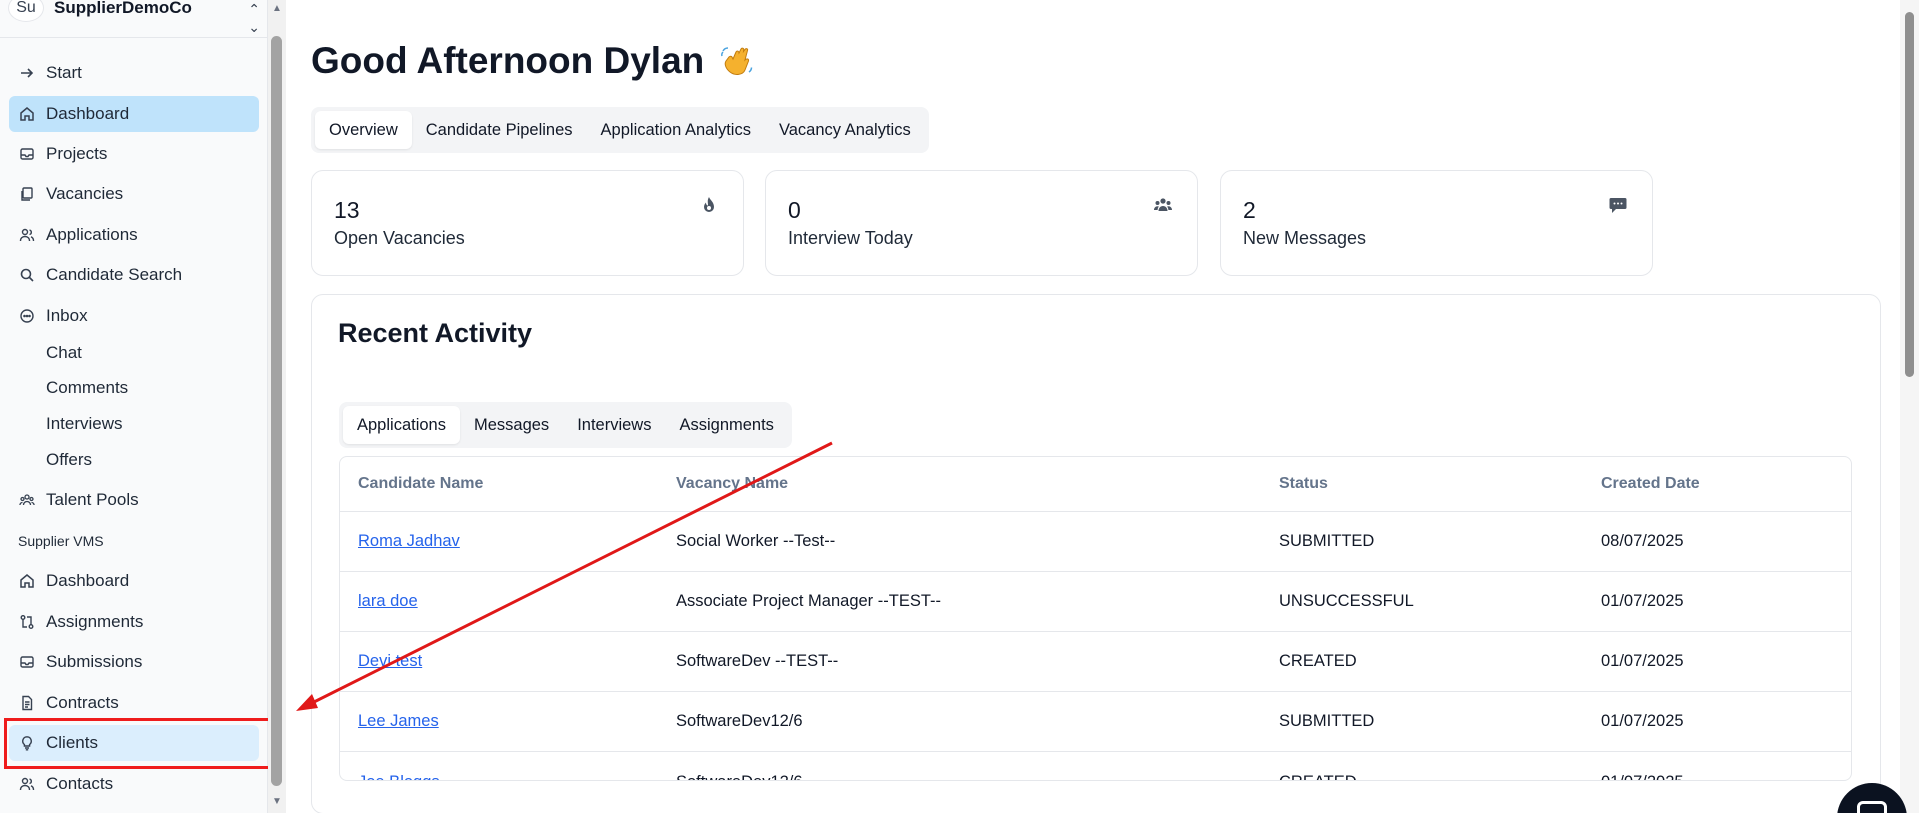  Describe the element at coordinates (1909, 194) in the screenshot. I see `page-scrollbar-thumb` at that location.